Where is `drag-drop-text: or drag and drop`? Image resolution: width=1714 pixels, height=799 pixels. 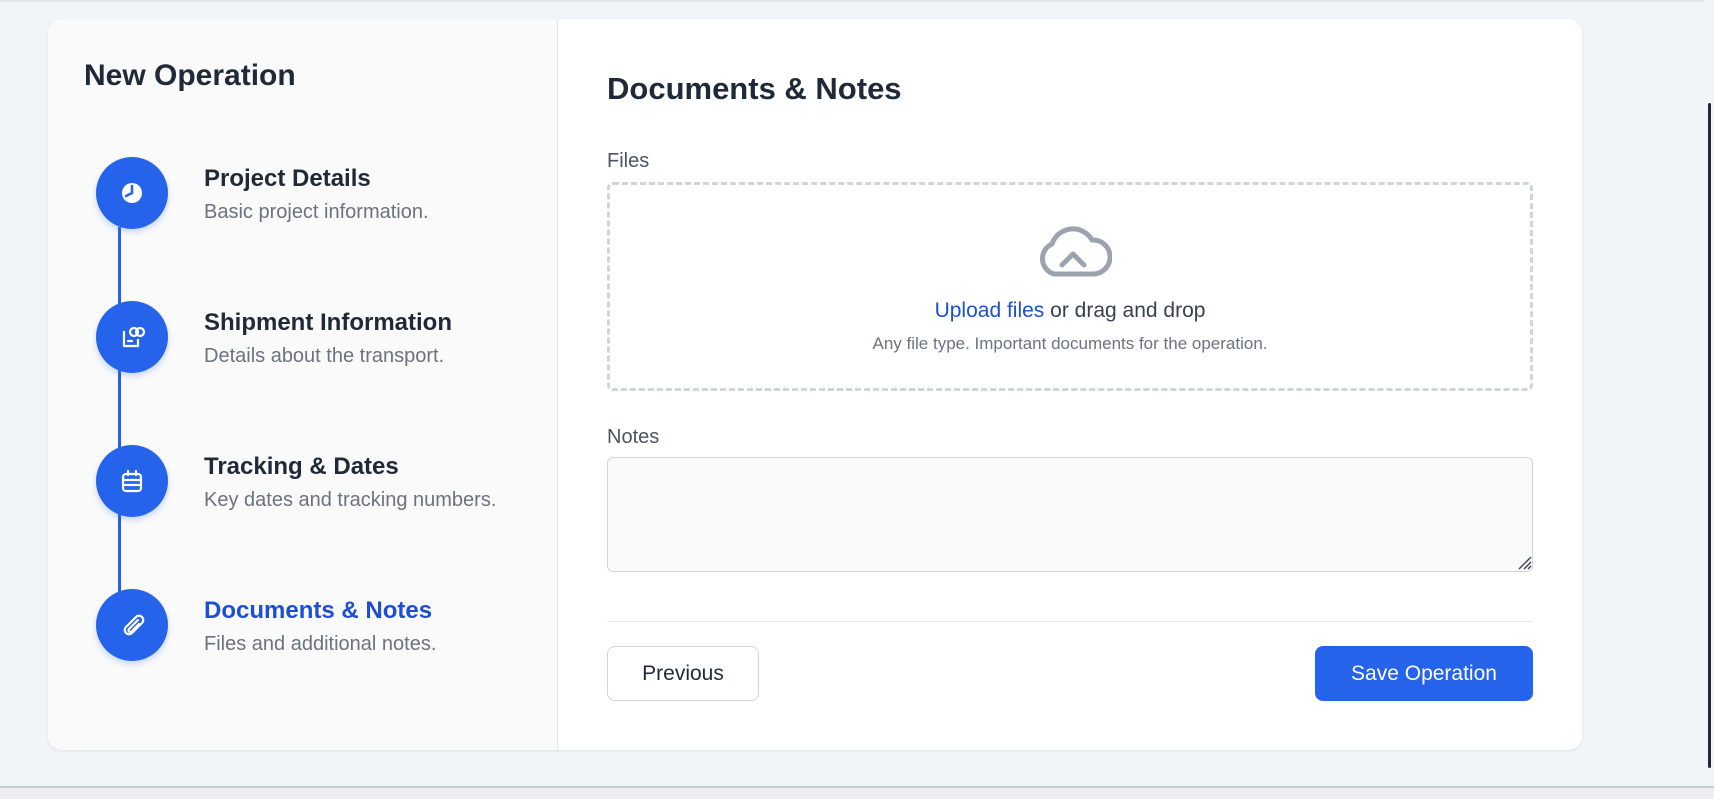 drag-drop-text: or drag and drop is located at coordinates (1125, 310).